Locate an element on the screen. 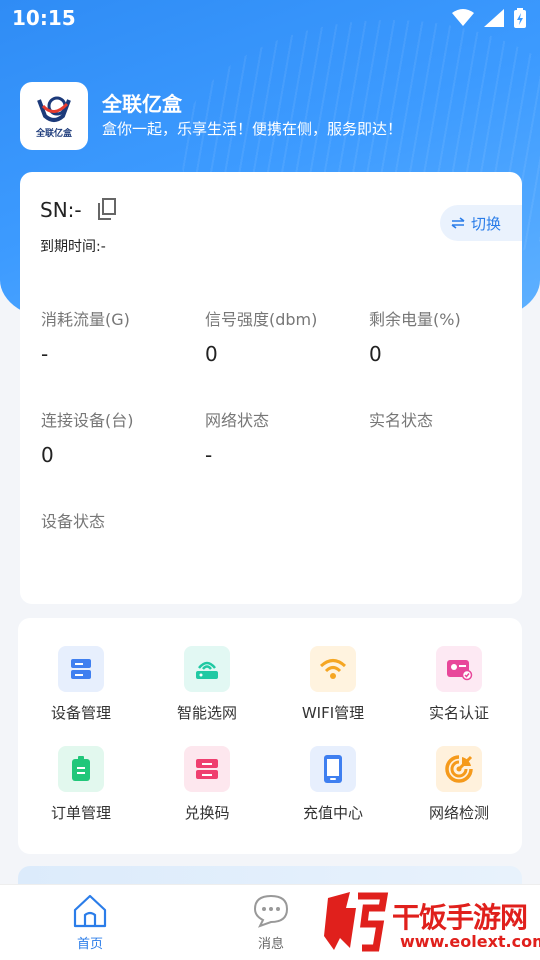  device-icon is located at coordinates (81, 669).